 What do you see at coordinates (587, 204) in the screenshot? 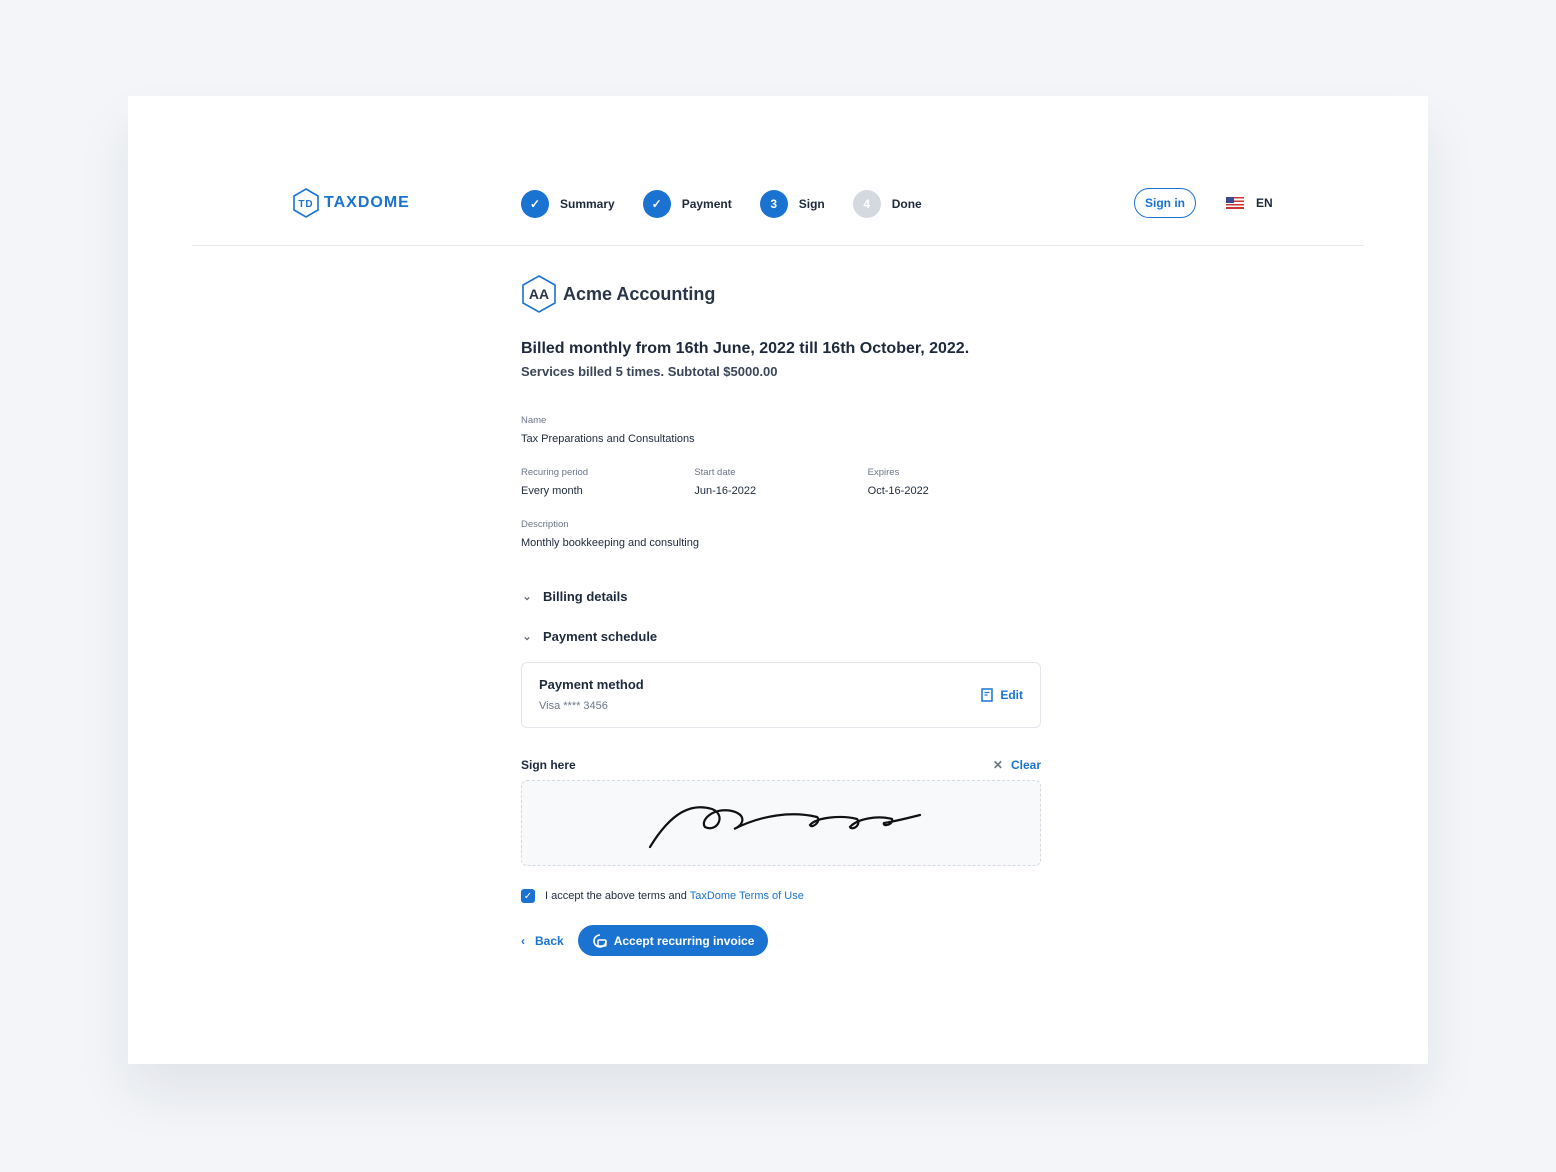
I see `step-label: Summary` at bounding box center [587, 204].